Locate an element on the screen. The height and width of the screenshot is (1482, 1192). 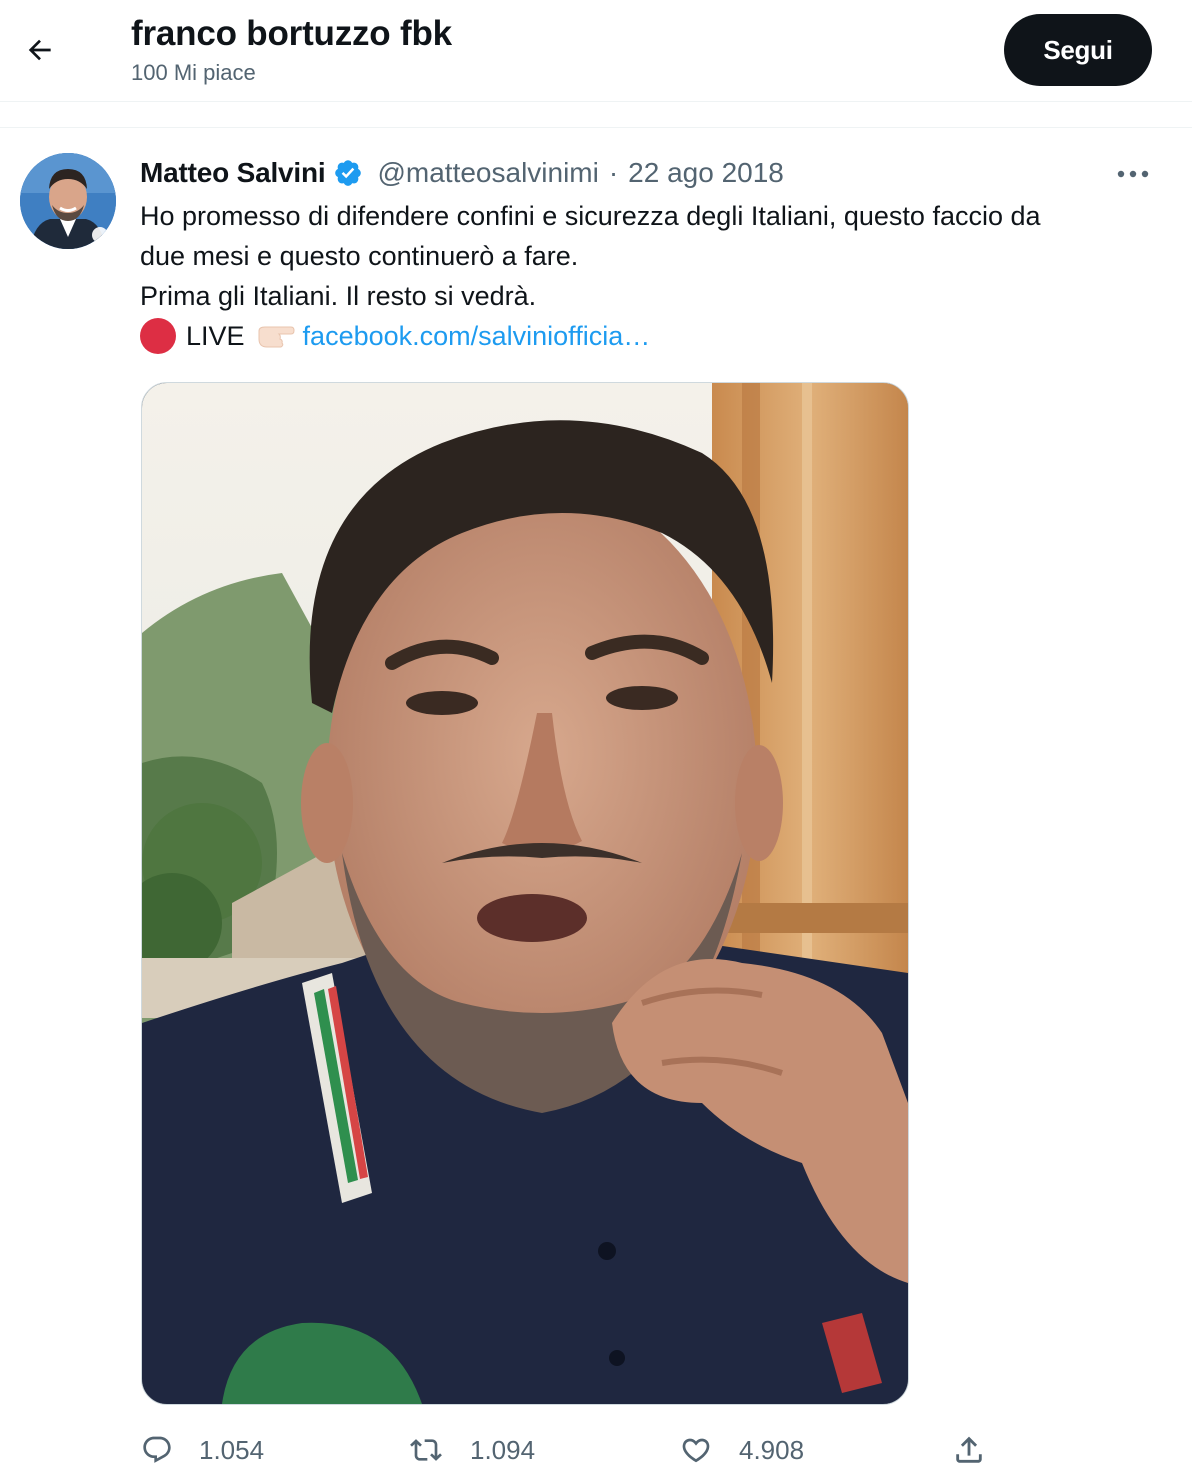
like-button: 4.908 is located at coordinates (741, 1450).